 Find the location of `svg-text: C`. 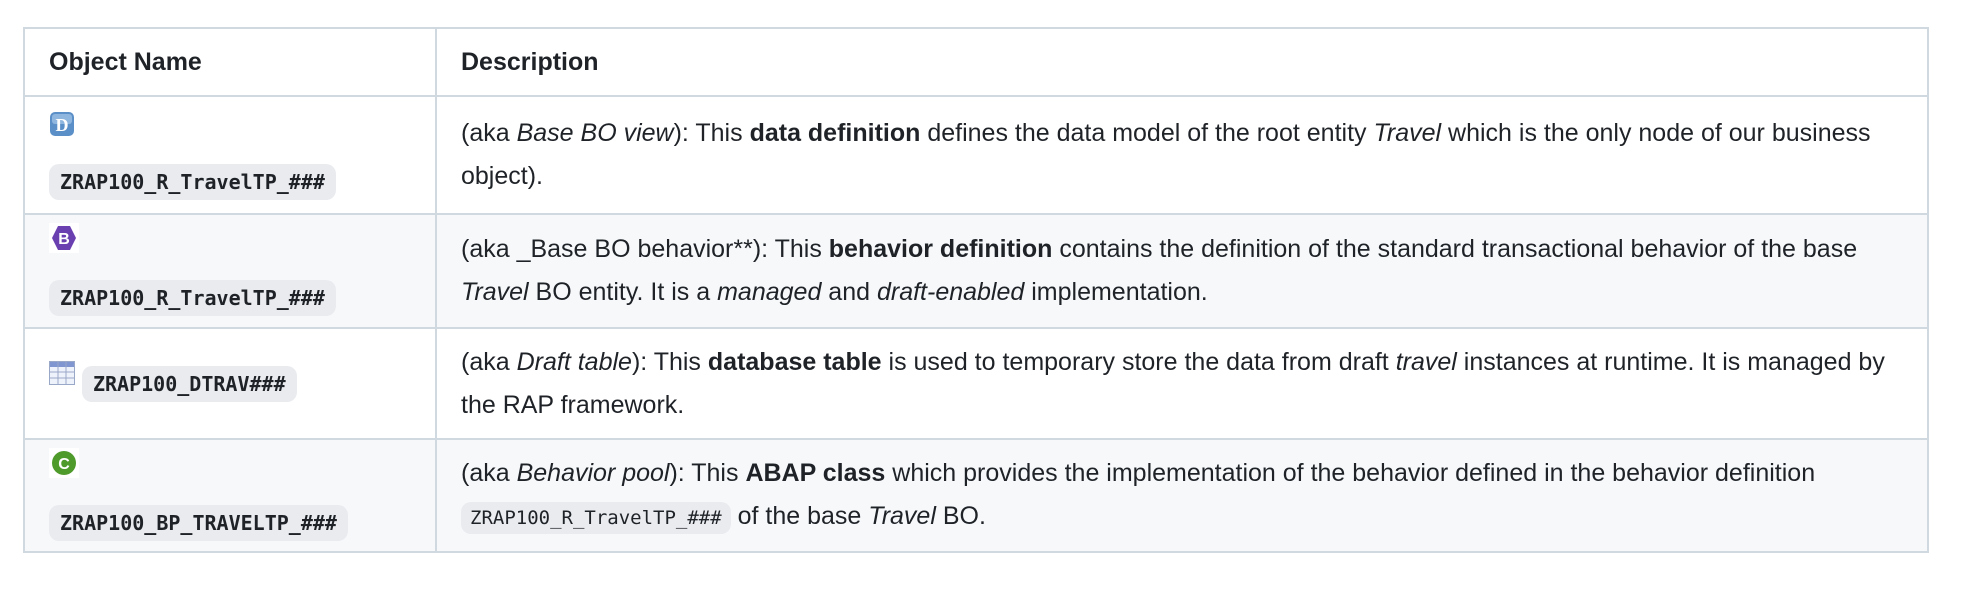

svg-text: C is located at coordinates (64, 464).